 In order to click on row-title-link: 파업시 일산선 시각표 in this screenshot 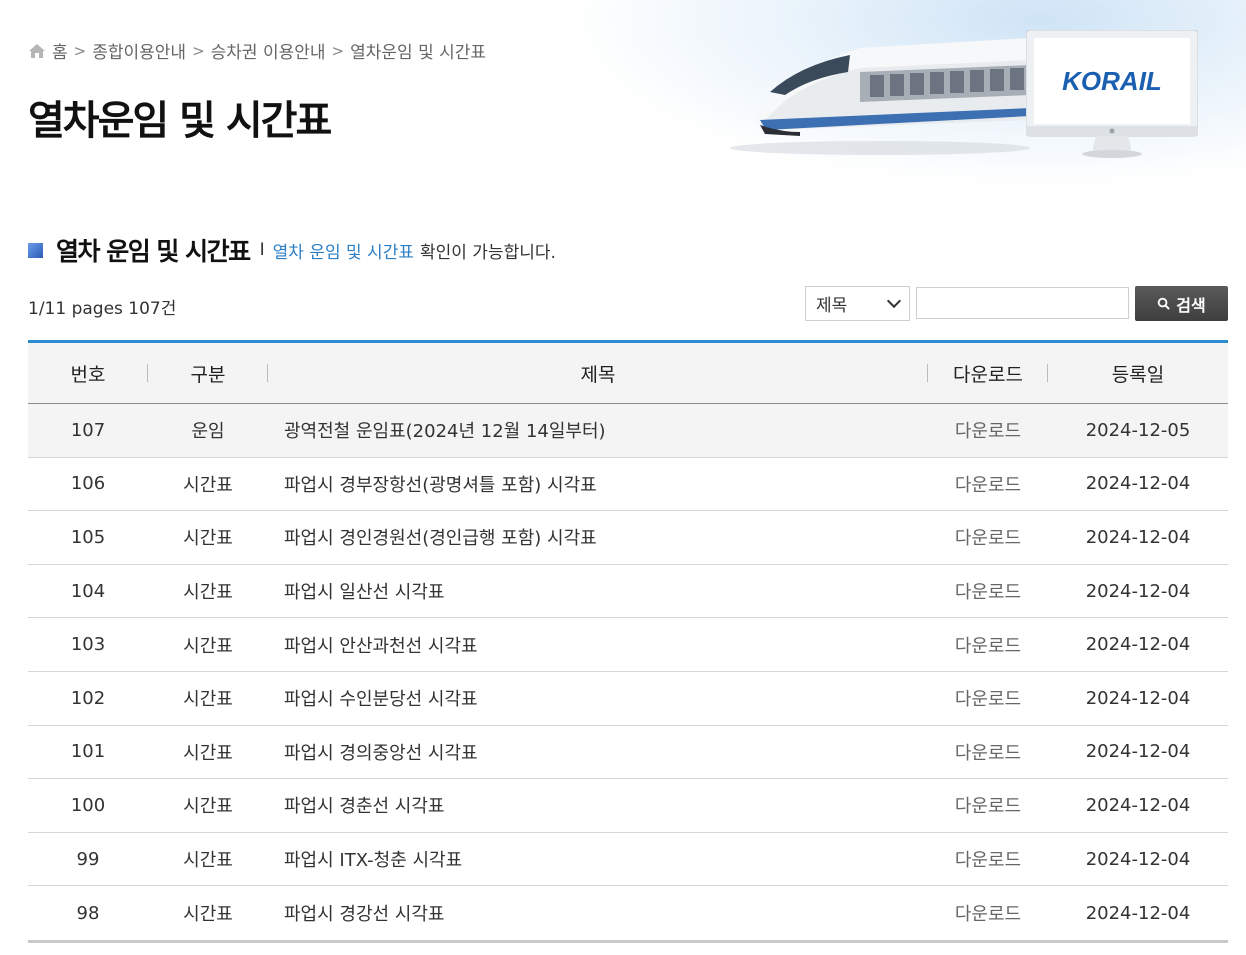, I will do `click(598, 591)`.